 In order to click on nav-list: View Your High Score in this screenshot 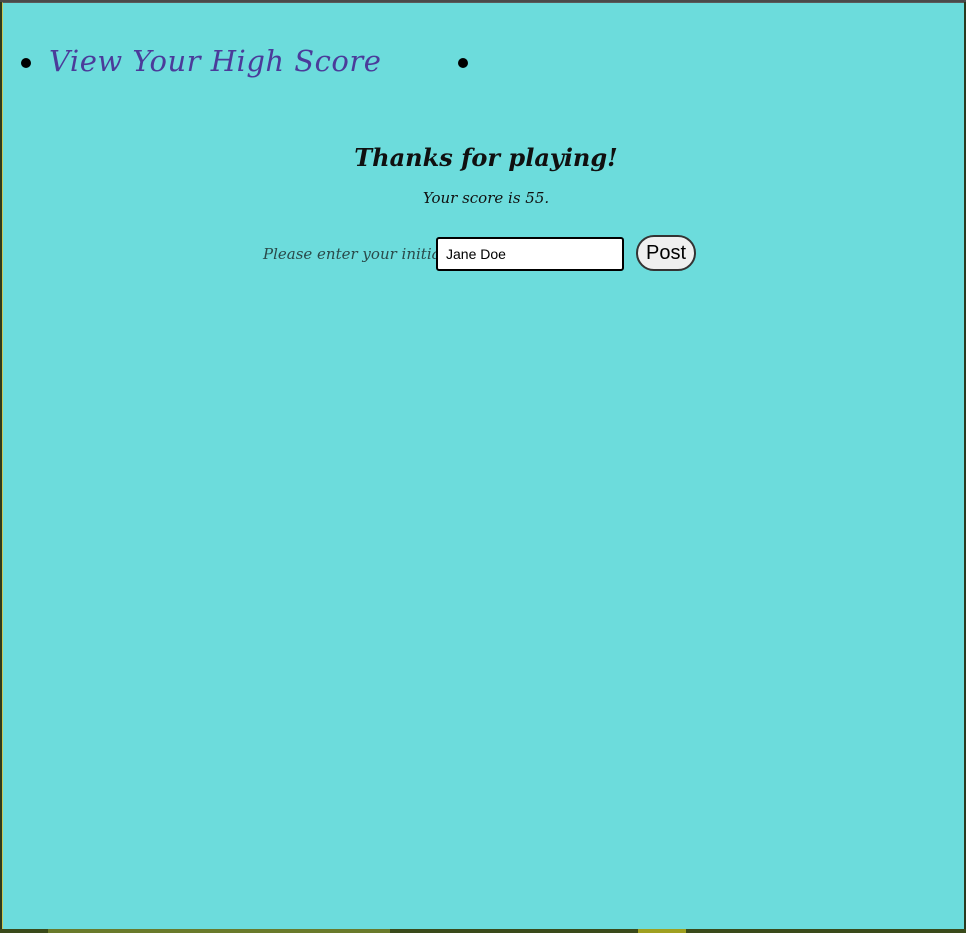, I will do `click(487, 63)`.